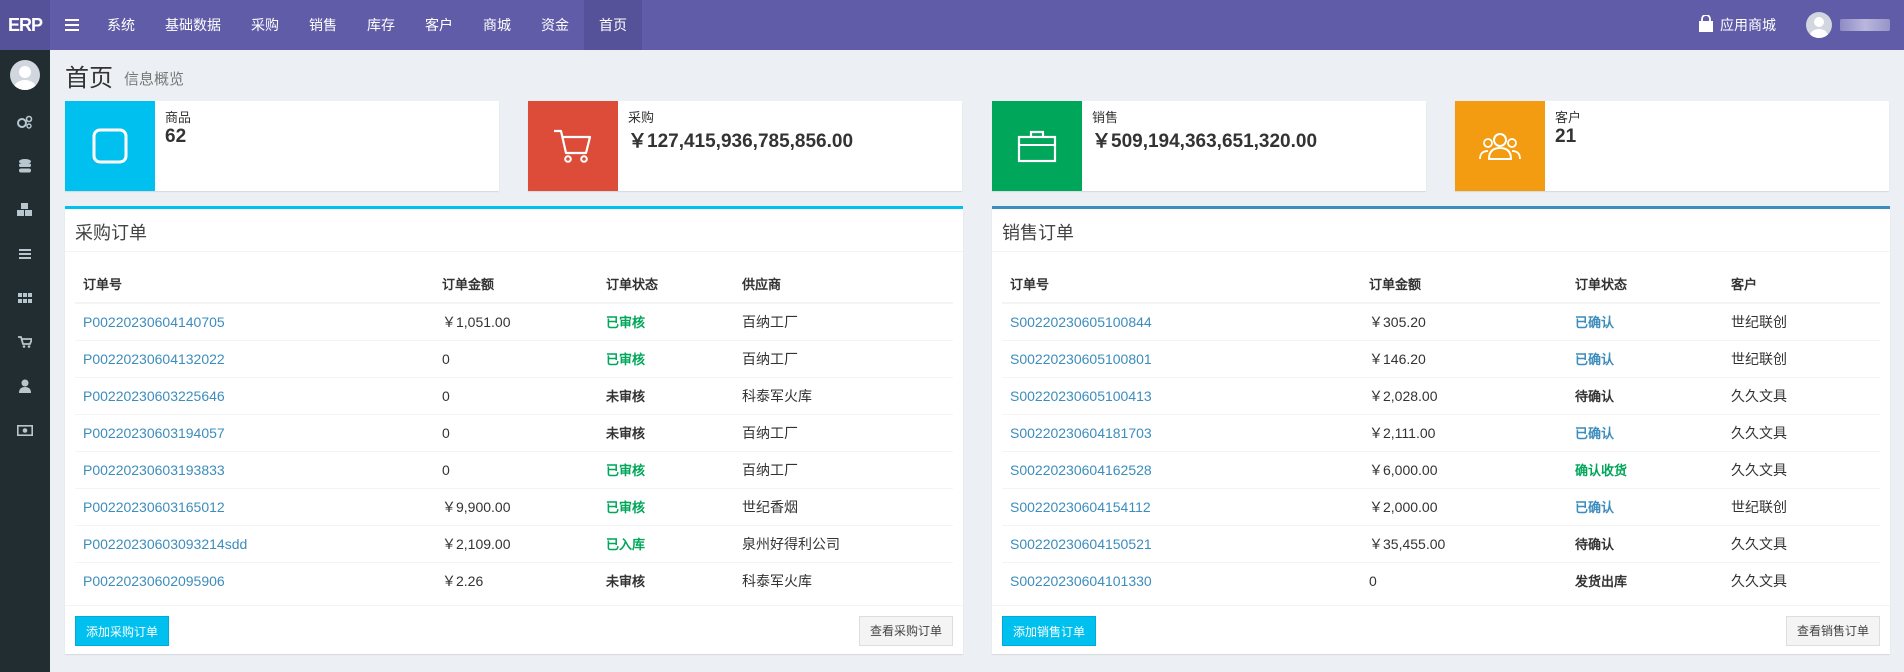  I want to click on app-store-button: 应用商城, so click(1737, 24).